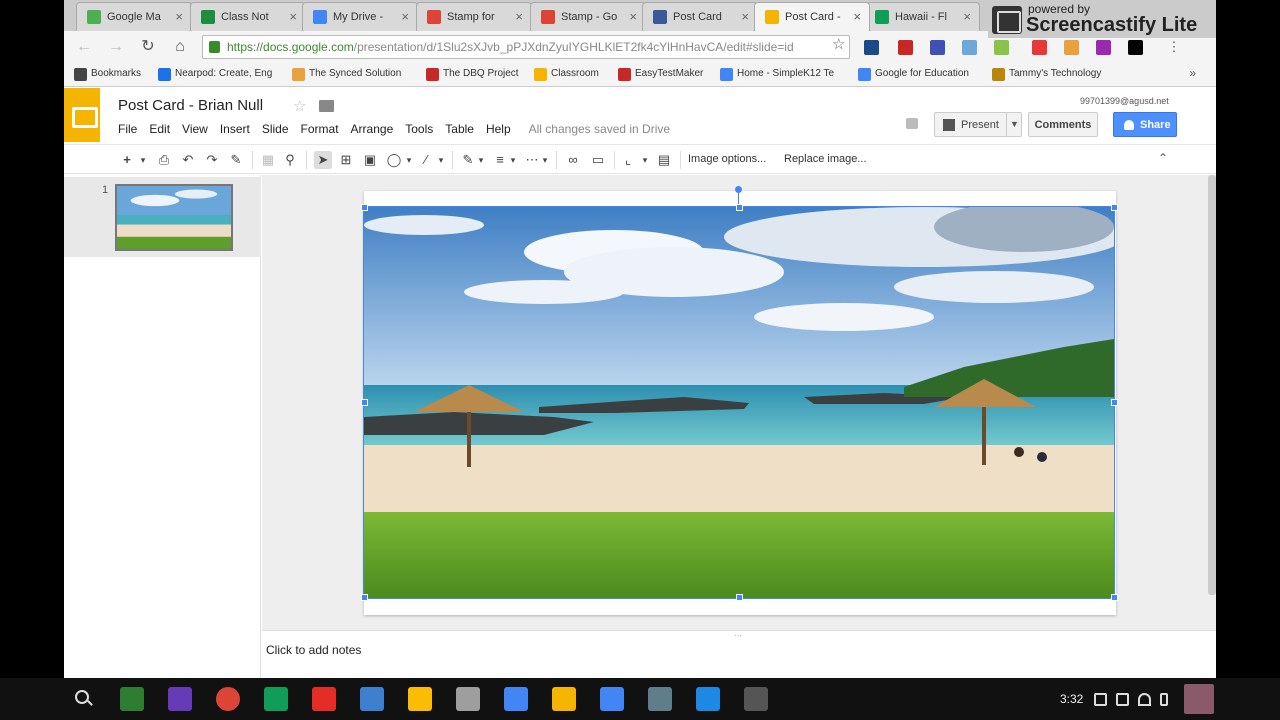 This screenshot has width=1280, height=720. Describe the element at coordinates (82, 115) in the screenshot. I see `slides-logo` at that location.